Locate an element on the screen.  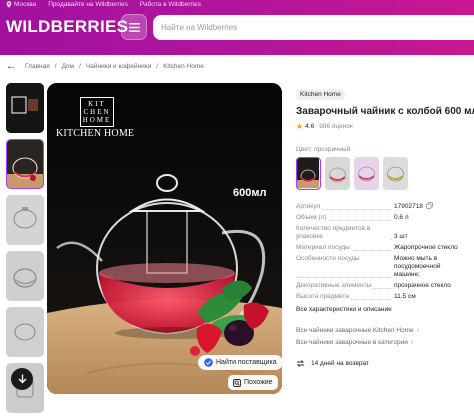
back-arrow-icon: ← is located at coordinates (11, 66).